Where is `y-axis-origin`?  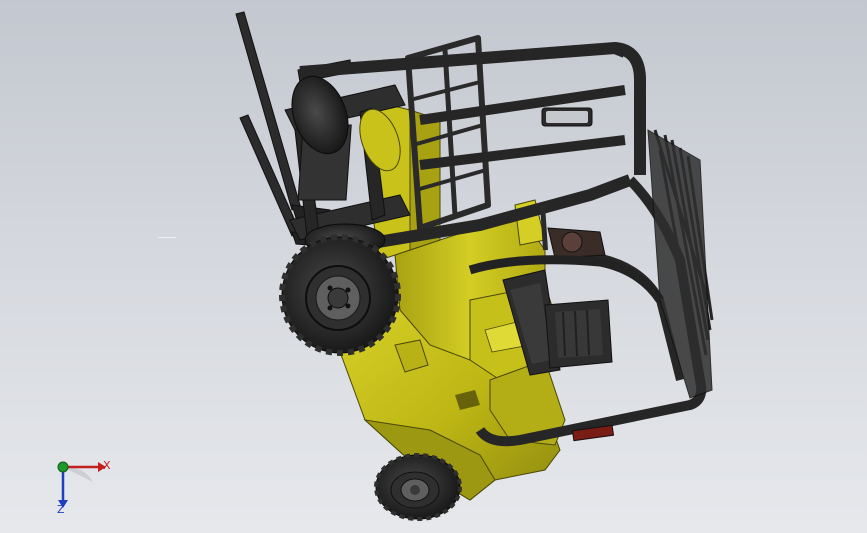 y-axis-origin is located at coordinates (63, 467).